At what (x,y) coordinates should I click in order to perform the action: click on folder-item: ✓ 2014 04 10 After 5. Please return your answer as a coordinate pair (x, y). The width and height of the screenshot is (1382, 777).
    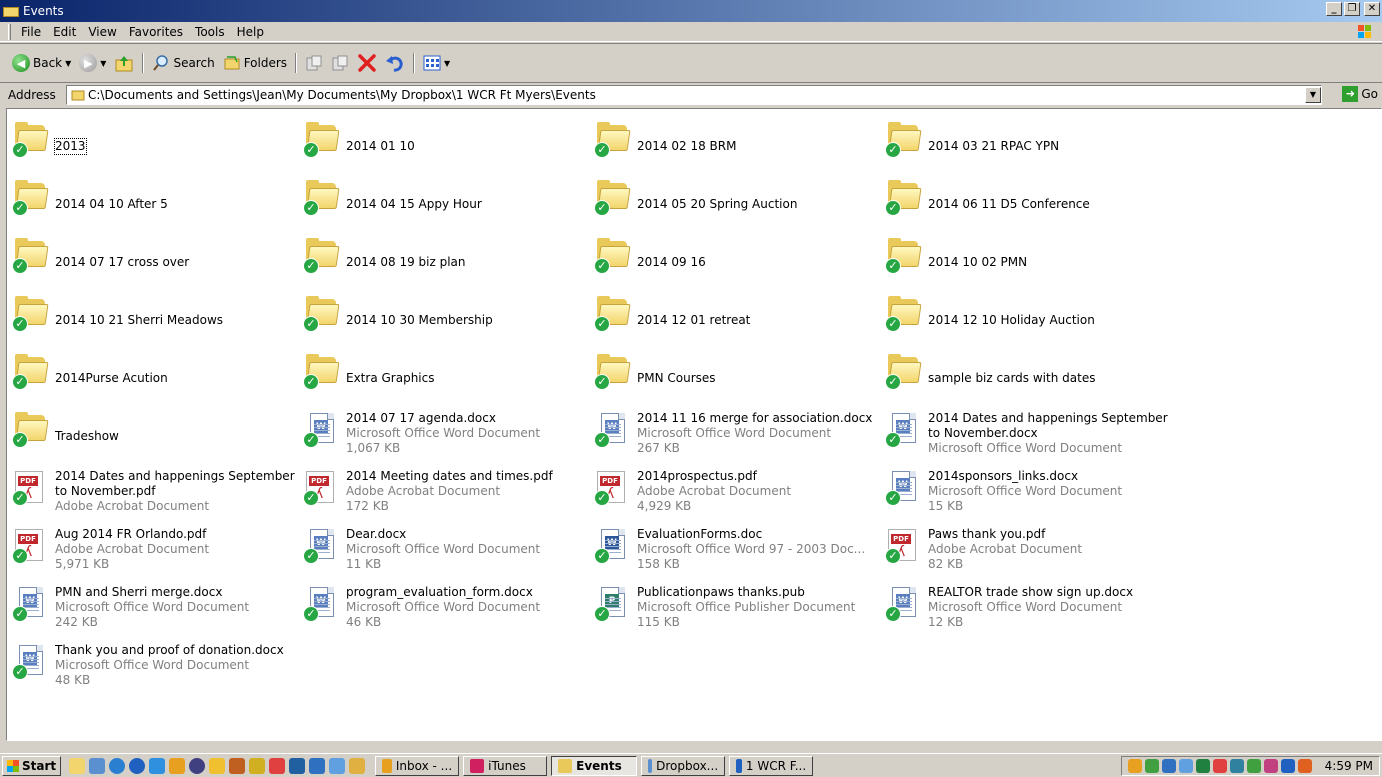
    Looking at the image, I should click on (154, 198).